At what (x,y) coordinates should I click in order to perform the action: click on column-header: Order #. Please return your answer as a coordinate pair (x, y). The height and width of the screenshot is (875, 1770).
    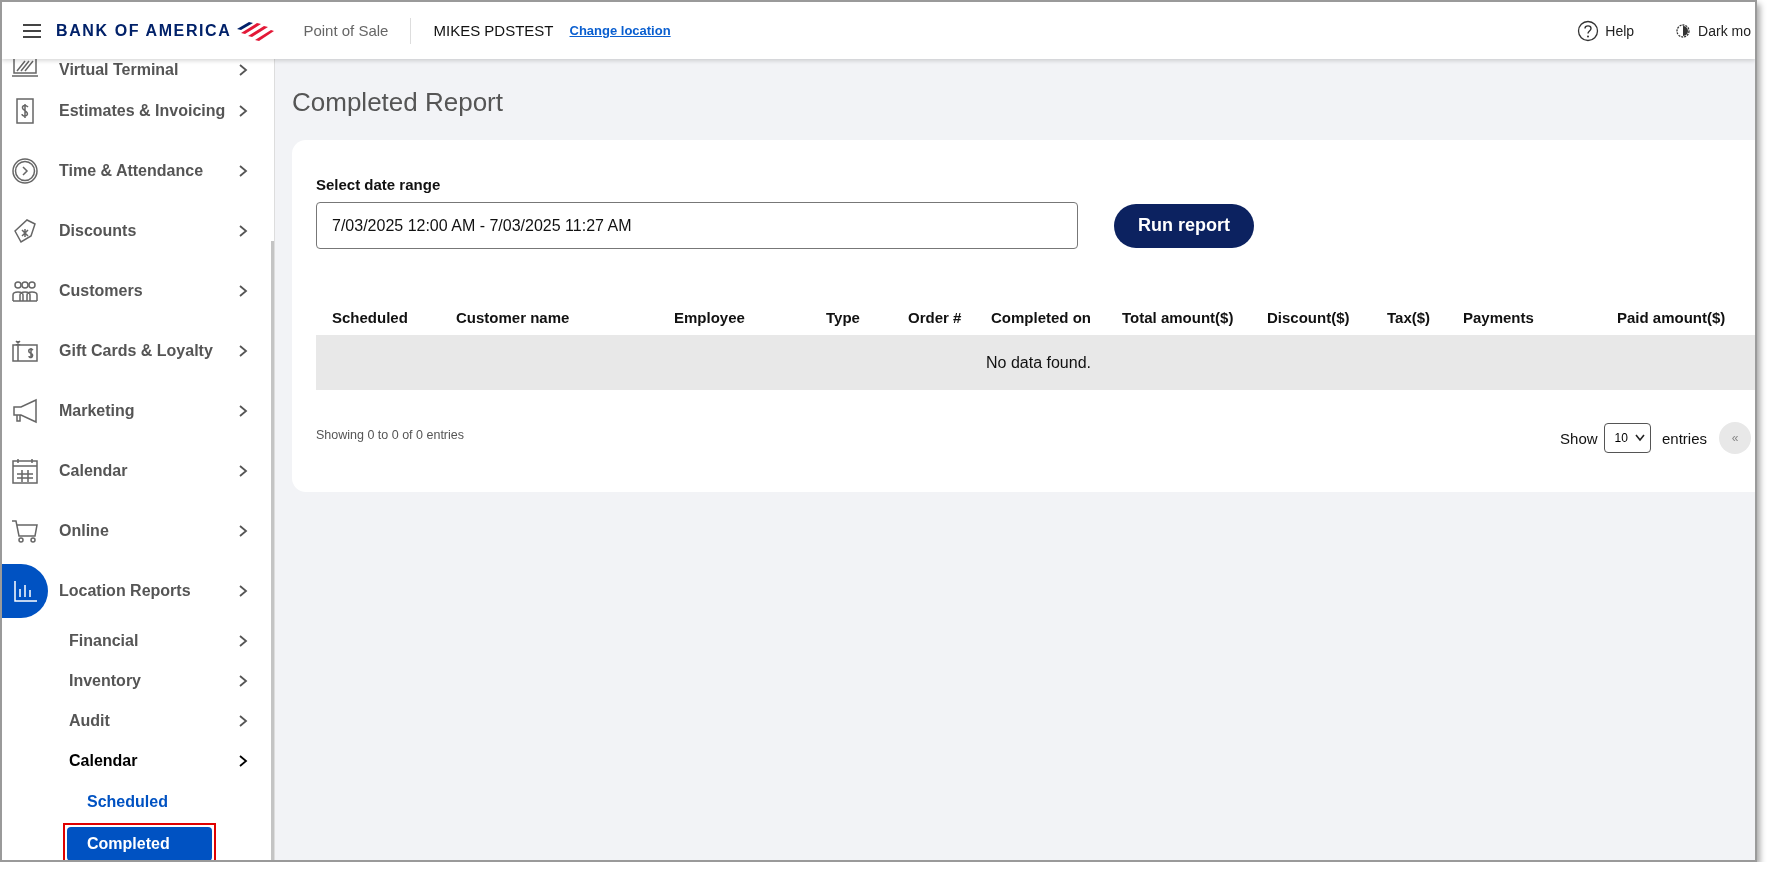
    Looking at the image, I should click on (949, 317).